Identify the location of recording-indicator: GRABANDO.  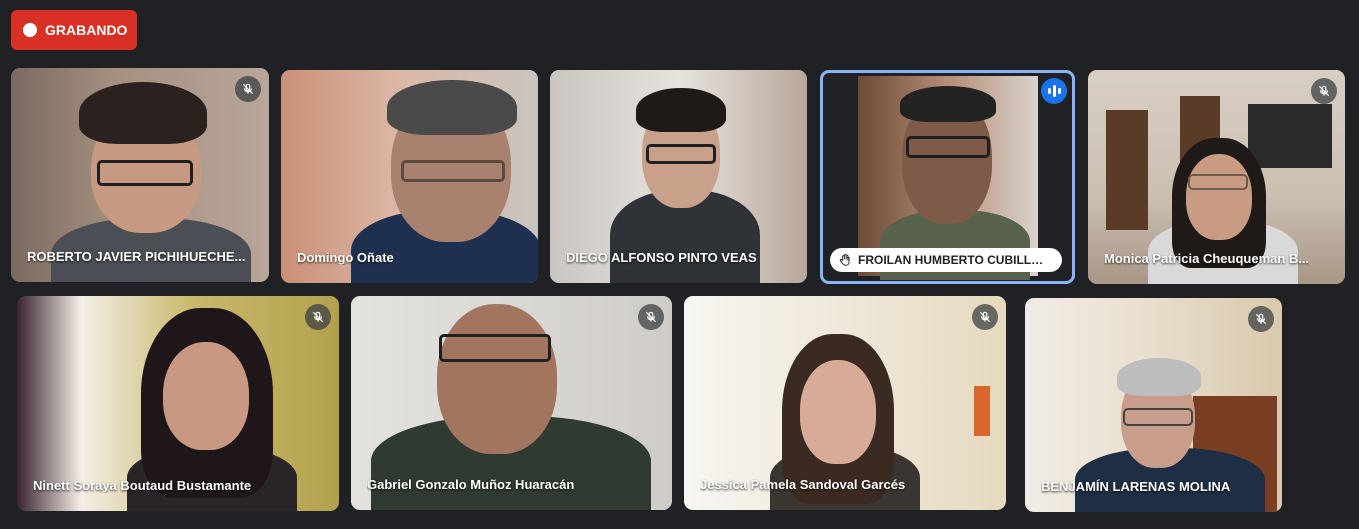
(74, 30).